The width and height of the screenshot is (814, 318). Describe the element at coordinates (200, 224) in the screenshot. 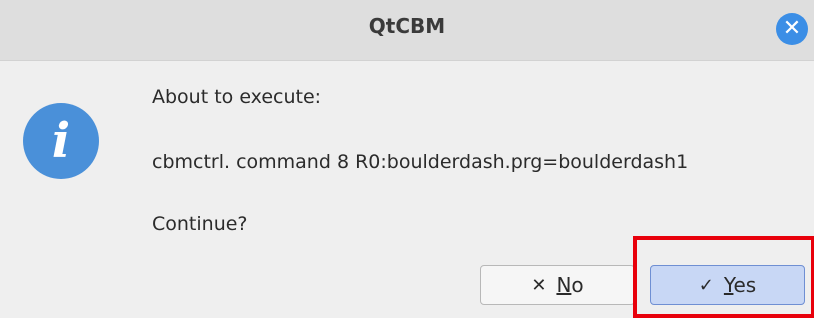

I see `message-question: Continue?` at that location.